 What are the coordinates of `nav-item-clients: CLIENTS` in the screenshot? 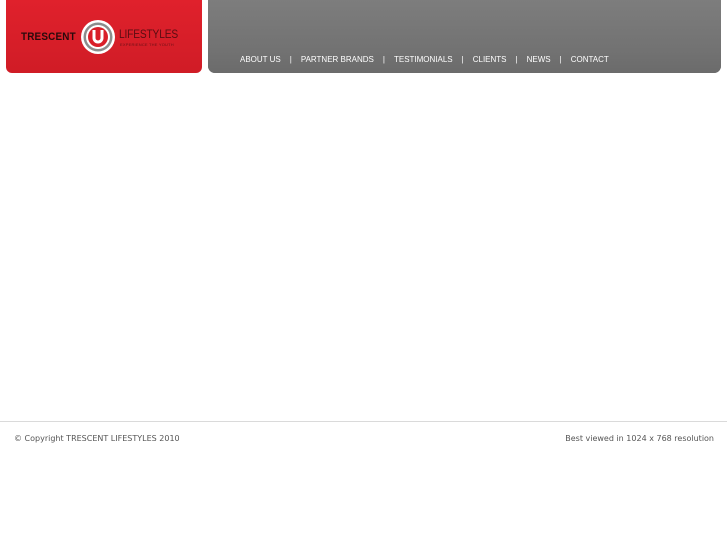 It's located at (490, 59).